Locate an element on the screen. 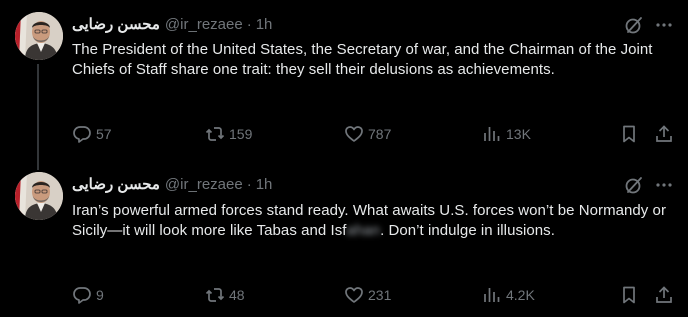 Image resolution: width=688 pixels, height=317 pixels. tweet-actions: 57 159 787 13K is located at coordinates (374, 134).